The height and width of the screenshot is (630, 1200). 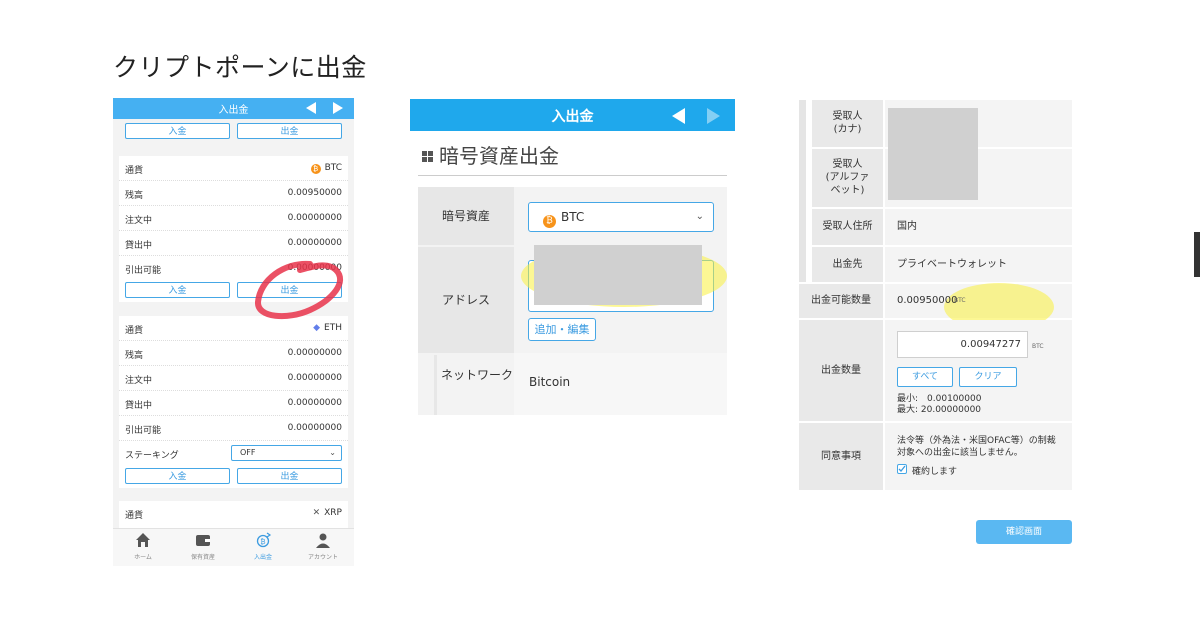 I want to click on redacted-address, so click(x=618, y=275).